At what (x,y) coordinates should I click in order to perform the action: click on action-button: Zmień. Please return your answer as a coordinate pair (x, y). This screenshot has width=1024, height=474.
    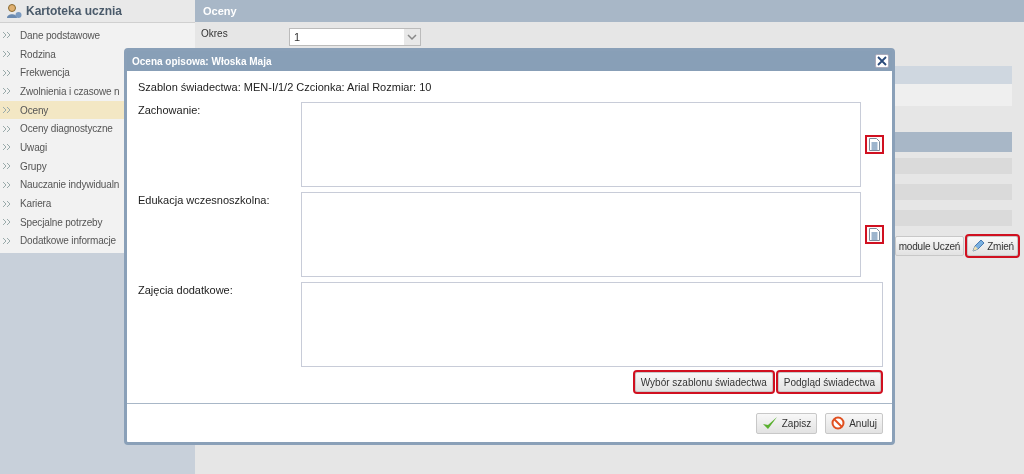
    Looking at the image, I should click on (992, 246).